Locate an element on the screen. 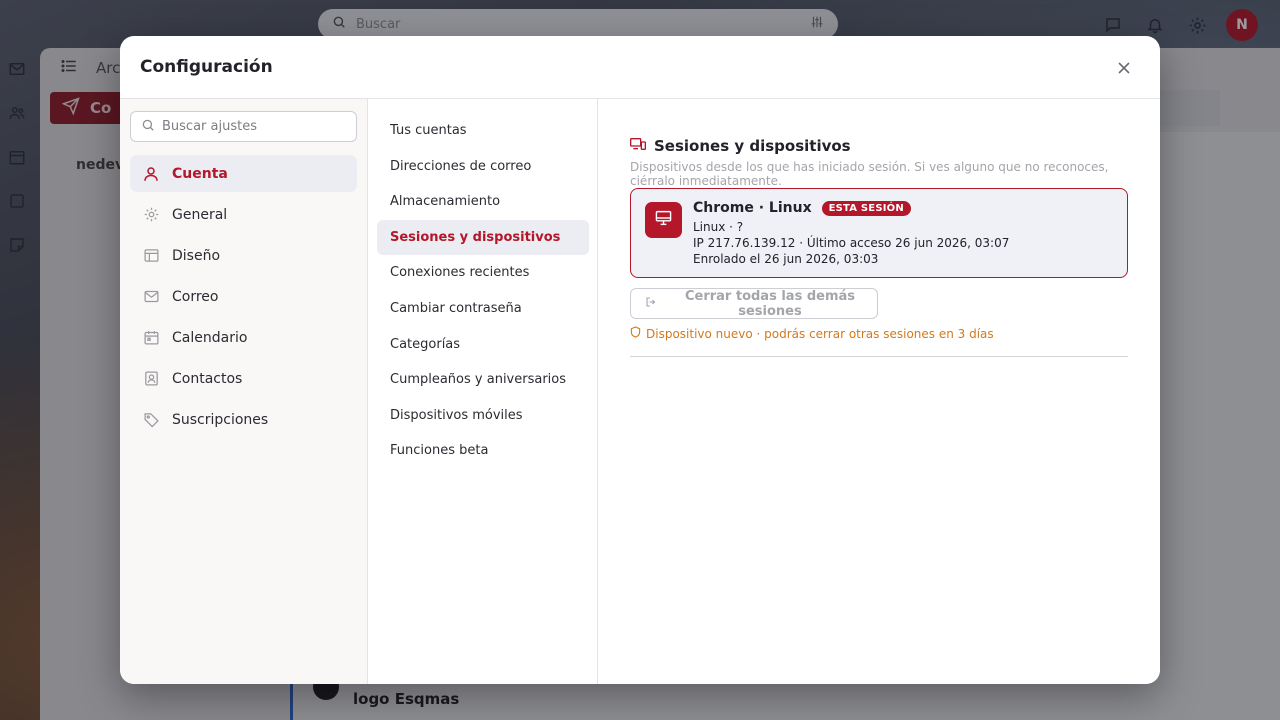 The width and height of the screenshot is (1280, 720). tag-icon is located at coordinates (151, 420).